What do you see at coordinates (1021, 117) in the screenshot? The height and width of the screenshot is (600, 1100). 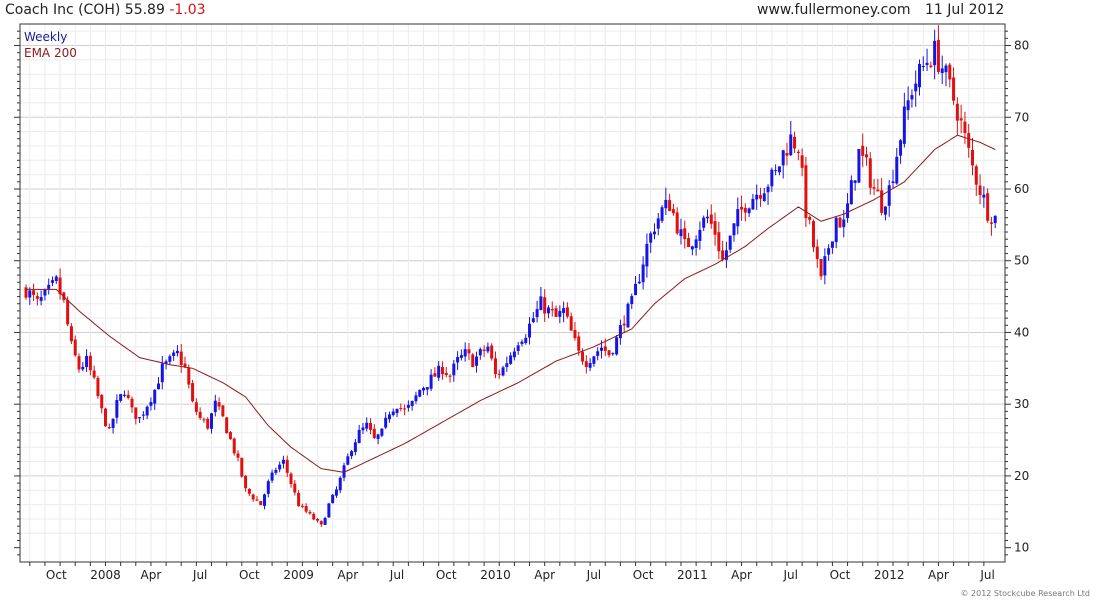 I see `y-tick-label: 70` at bounding box center [1021, 117].